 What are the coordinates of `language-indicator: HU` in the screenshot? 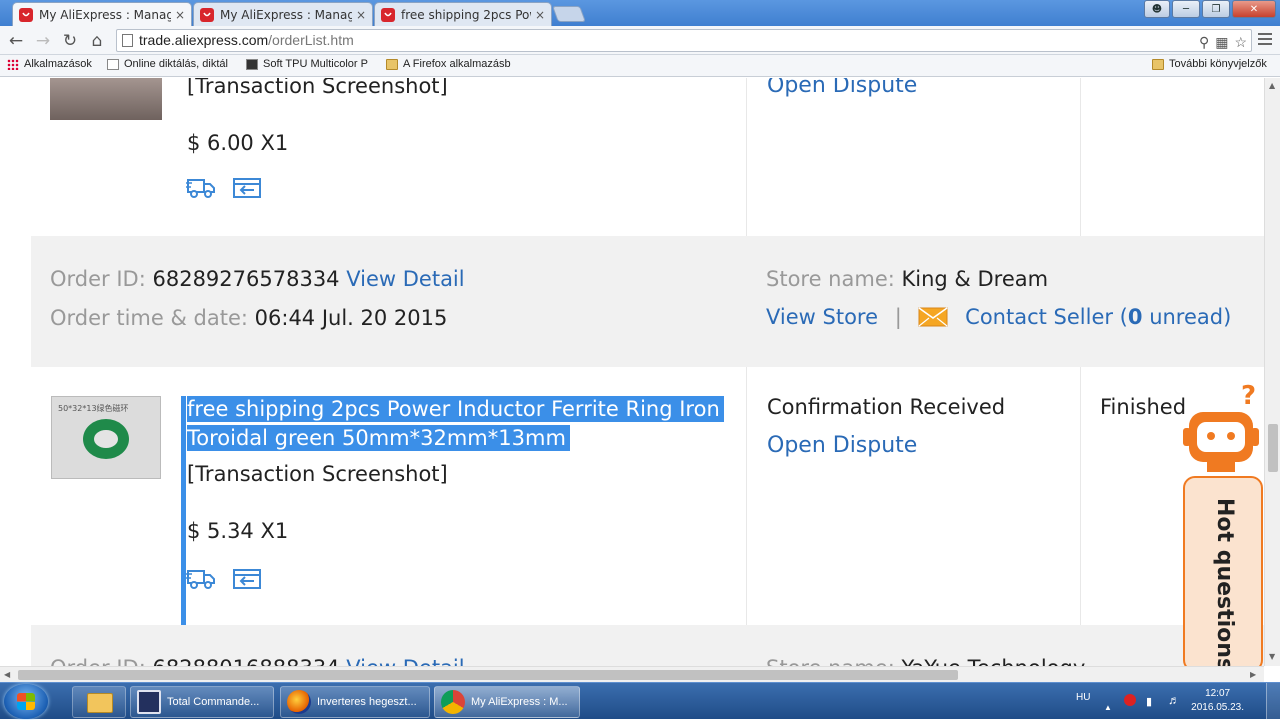 It's located at (1083, 697).